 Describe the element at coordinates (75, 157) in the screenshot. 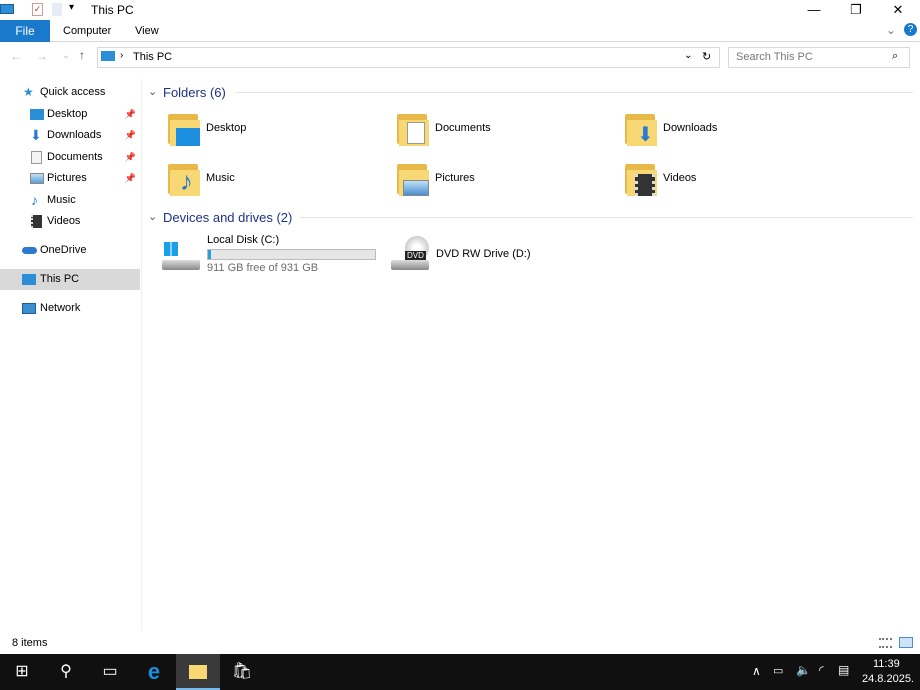

I see `sidebar-label: Documents` at that location.